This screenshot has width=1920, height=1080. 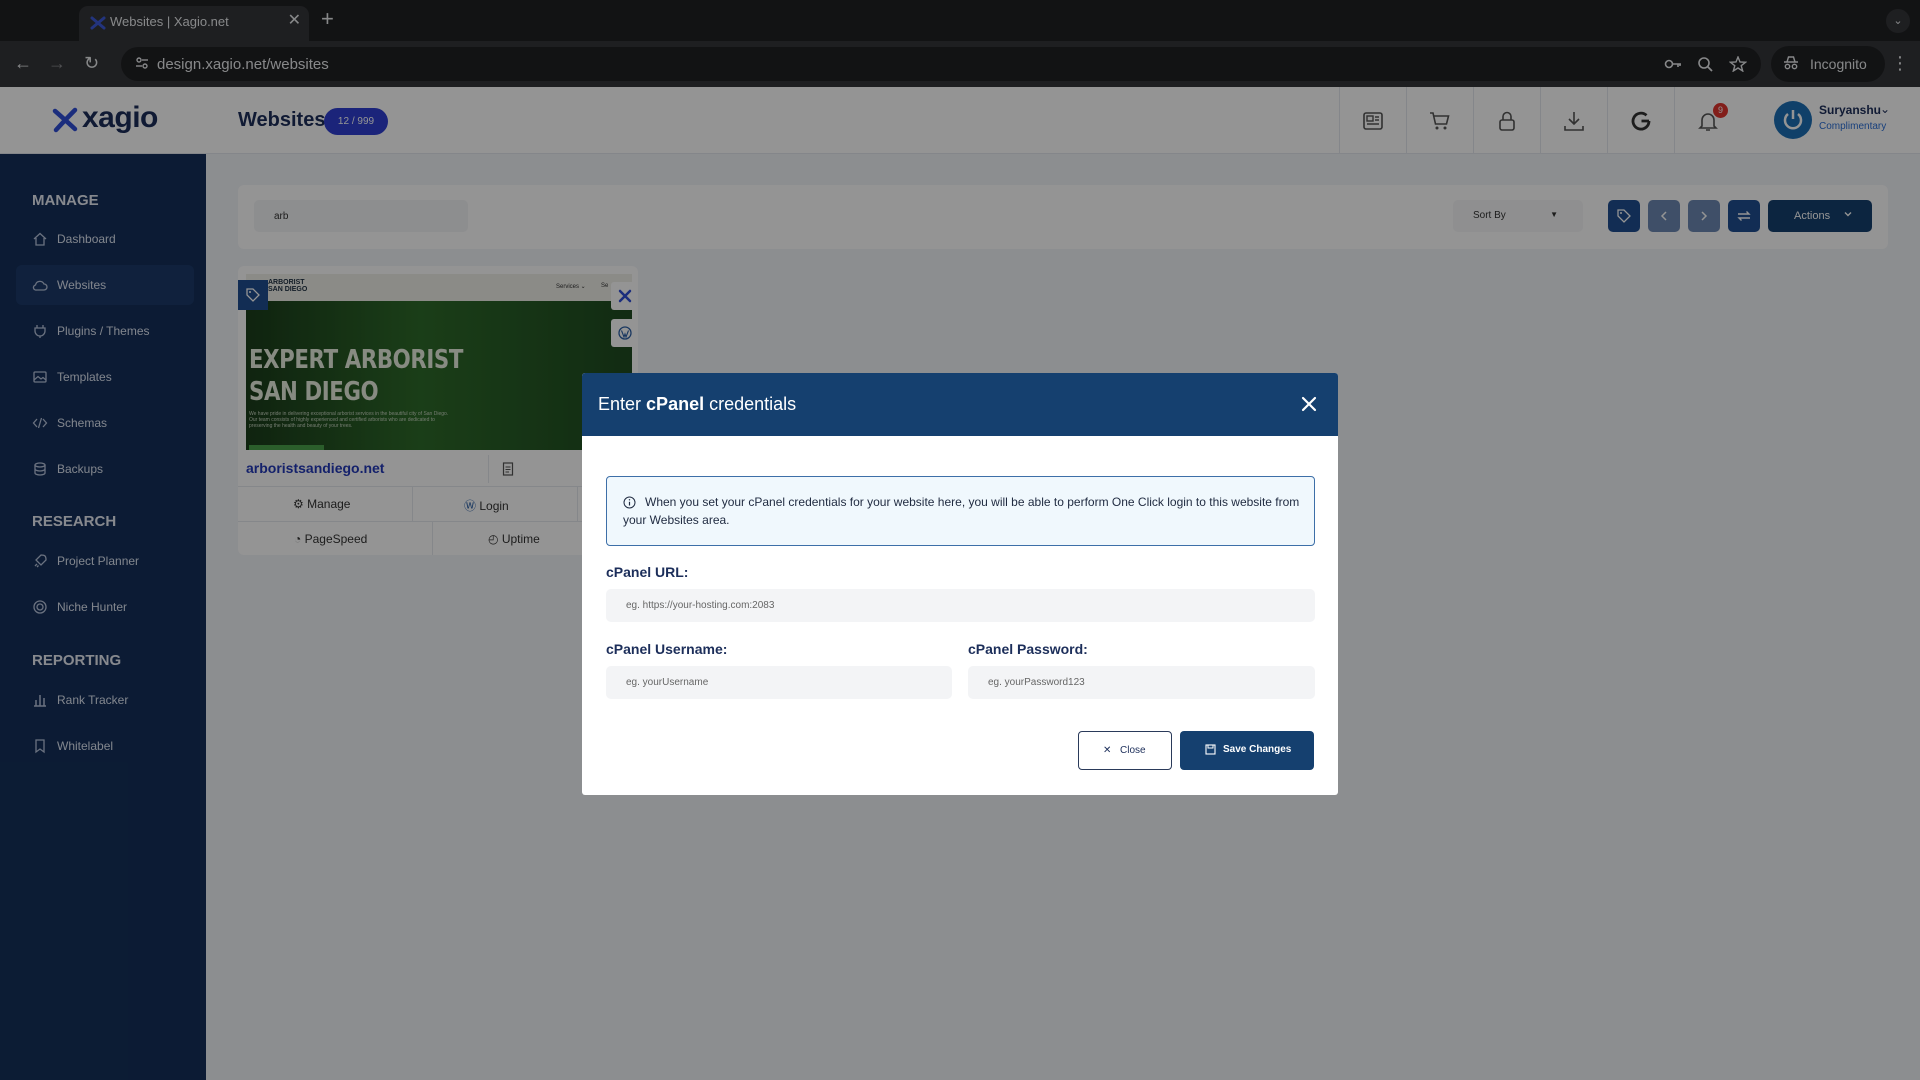 I want to click on modal-title-suffix: credentials, so click(x=753, y=404).